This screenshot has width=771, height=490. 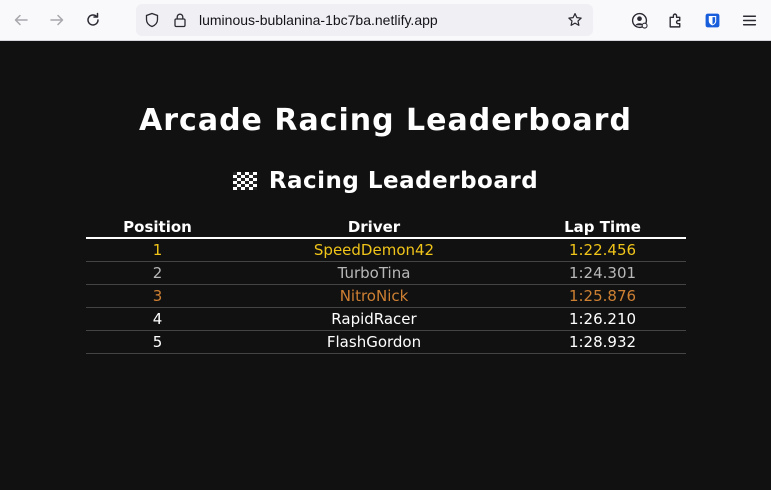 What do you see at coordinates (602, 273) in the screenshot?
I see `lap-time-cell: 1:24.301` at bounding box center [602, 273].